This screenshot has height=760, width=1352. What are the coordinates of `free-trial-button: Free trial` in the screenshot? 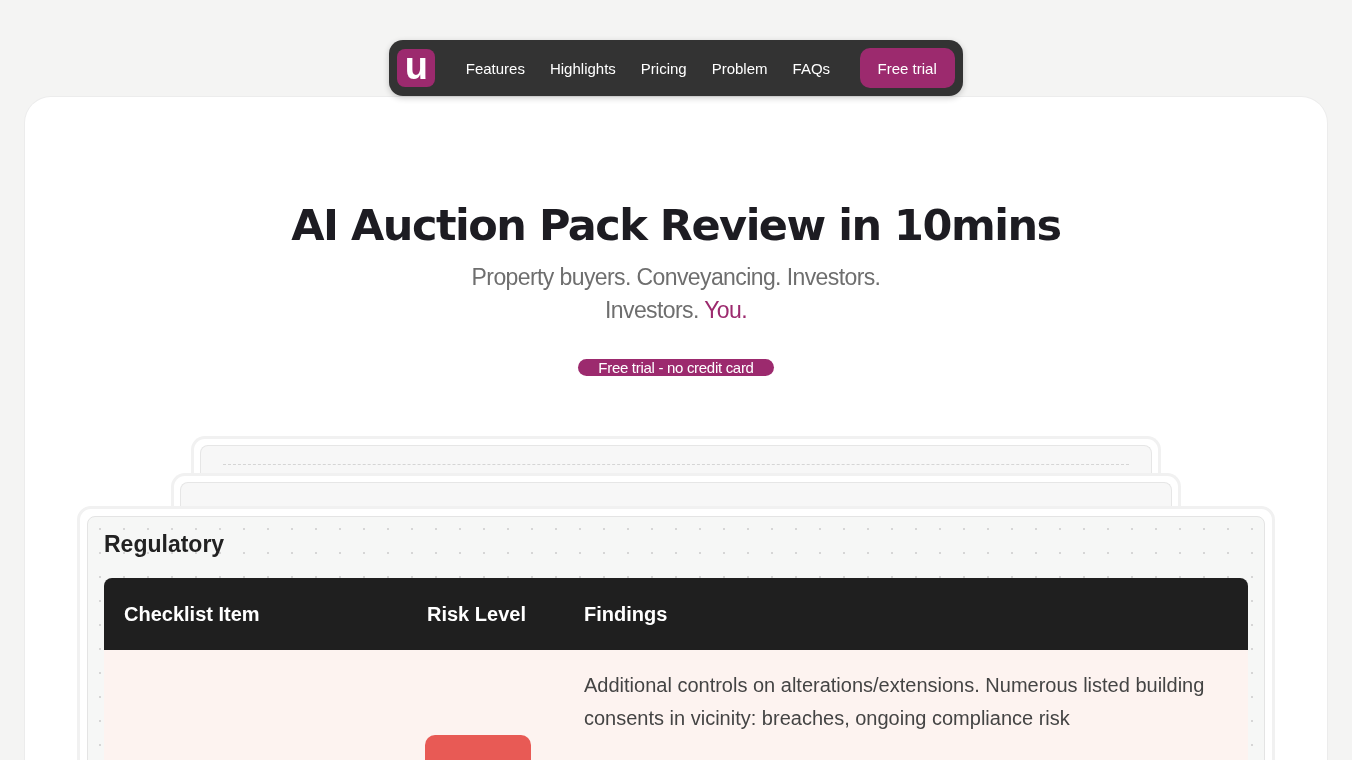 It's located at (907, 68).